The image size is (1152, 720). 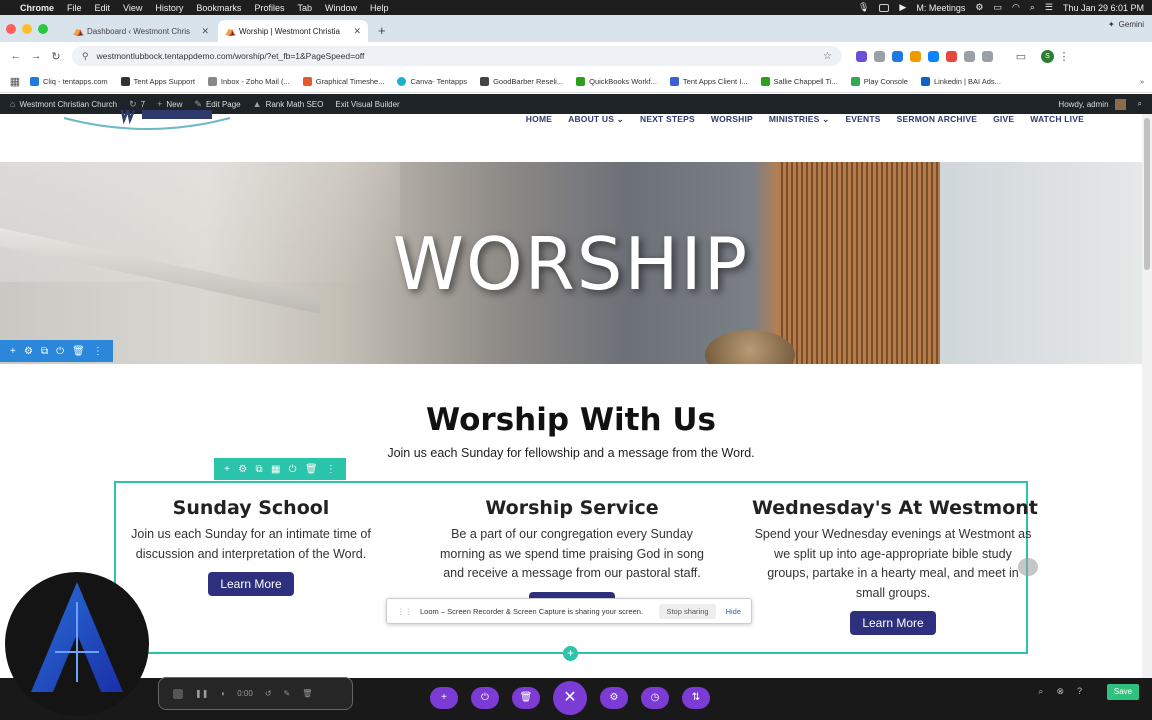 I want to click on more-bookmarks-icon: », so click(x=1142, y=81).